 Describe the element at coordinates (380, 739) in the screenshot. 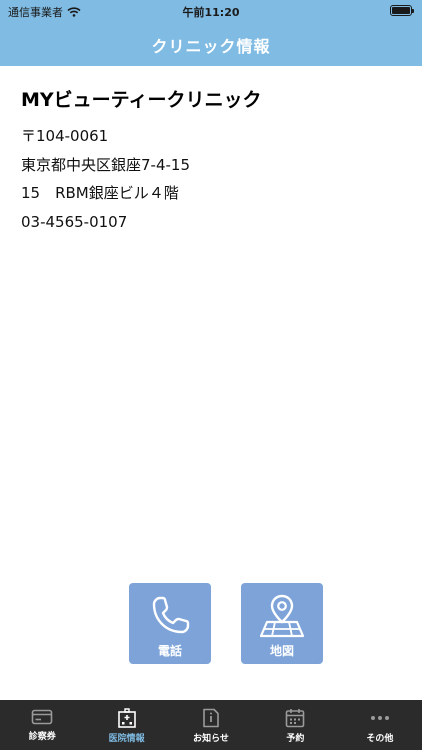

I see `tab-more-label: その他` at that location.